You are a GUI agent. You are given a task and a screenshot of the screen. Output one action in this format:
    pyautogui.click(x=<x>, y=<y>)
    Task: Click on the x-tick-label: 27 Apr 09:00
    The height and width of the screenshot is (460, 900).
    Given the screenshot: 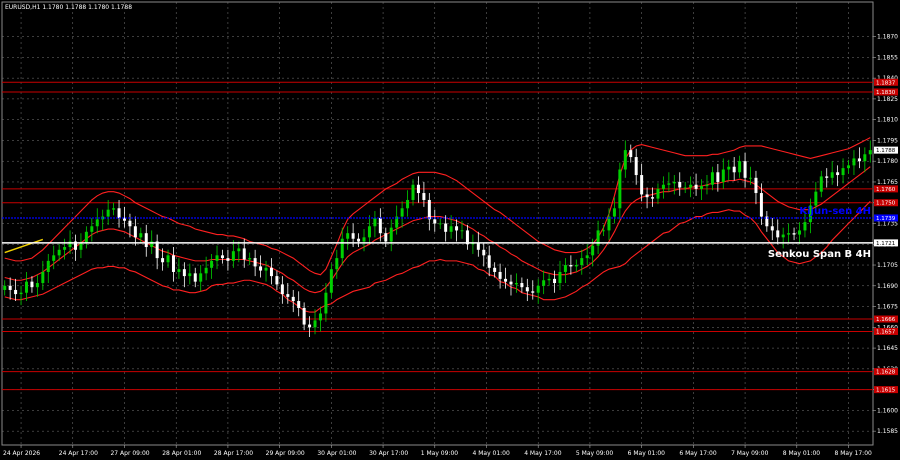 What is the action you would take?
    pyautogui.click(x=129, y=453)
    